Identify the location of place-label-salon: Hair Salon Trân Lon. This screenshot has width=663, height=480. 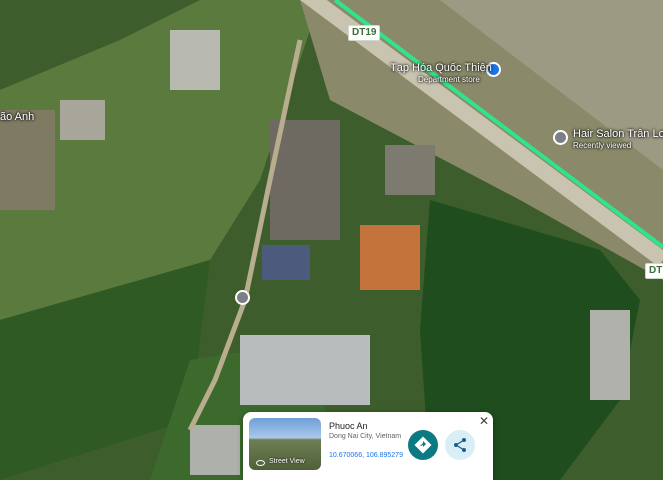
(618, 134).